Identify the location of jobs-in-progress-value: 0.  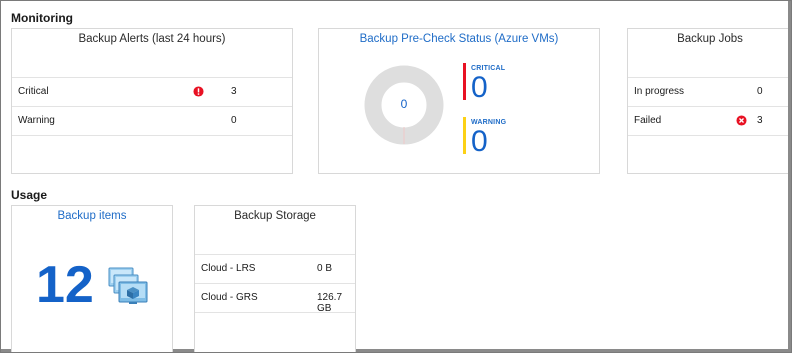
(760, 91).